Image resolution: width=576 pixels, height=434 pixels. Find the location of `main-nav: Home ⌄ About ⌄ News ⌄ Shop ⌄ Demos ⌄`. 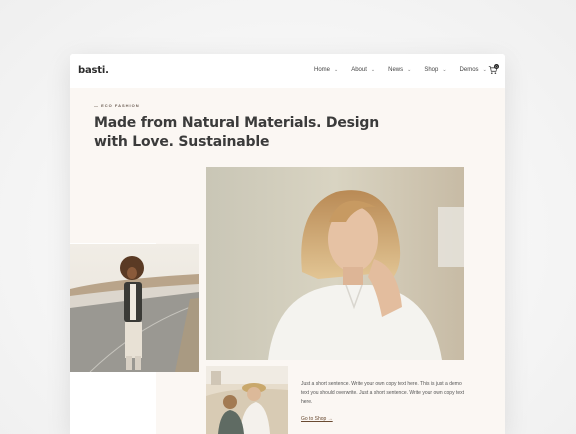

main-nav: Home ⌄ About ⌄ News ⌄ Shop ⌄ Demos ⌄ is located at coordinates (400, 70).